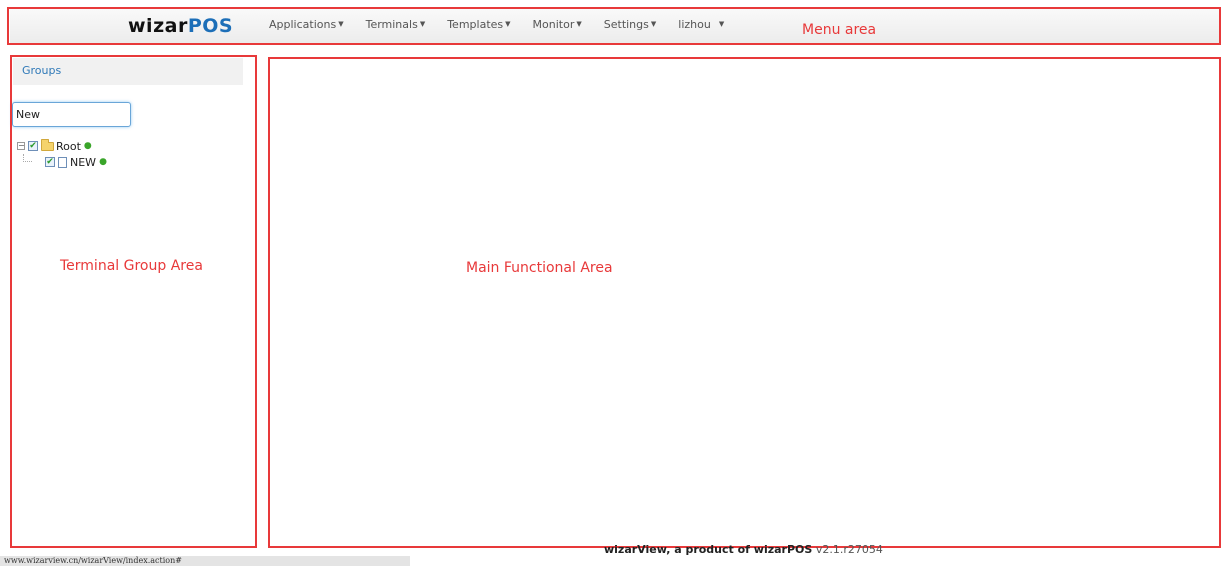 This screenshot has height=566, width=1223. I want to click on browser-status-bar: www.wizarview.cn/wizarView/index.action#, so click(205, 561).